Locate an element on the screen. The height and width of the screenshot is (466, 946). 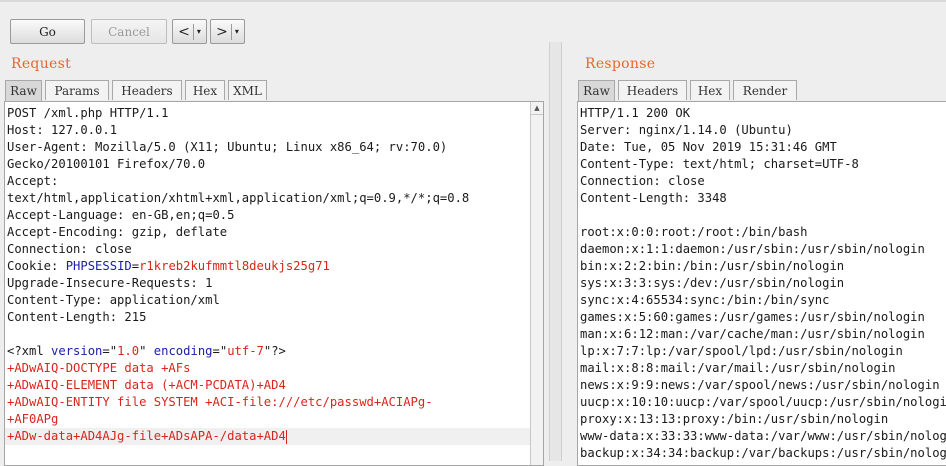
request-line-token: PHPSESSID is located at coordinates (98, 266).